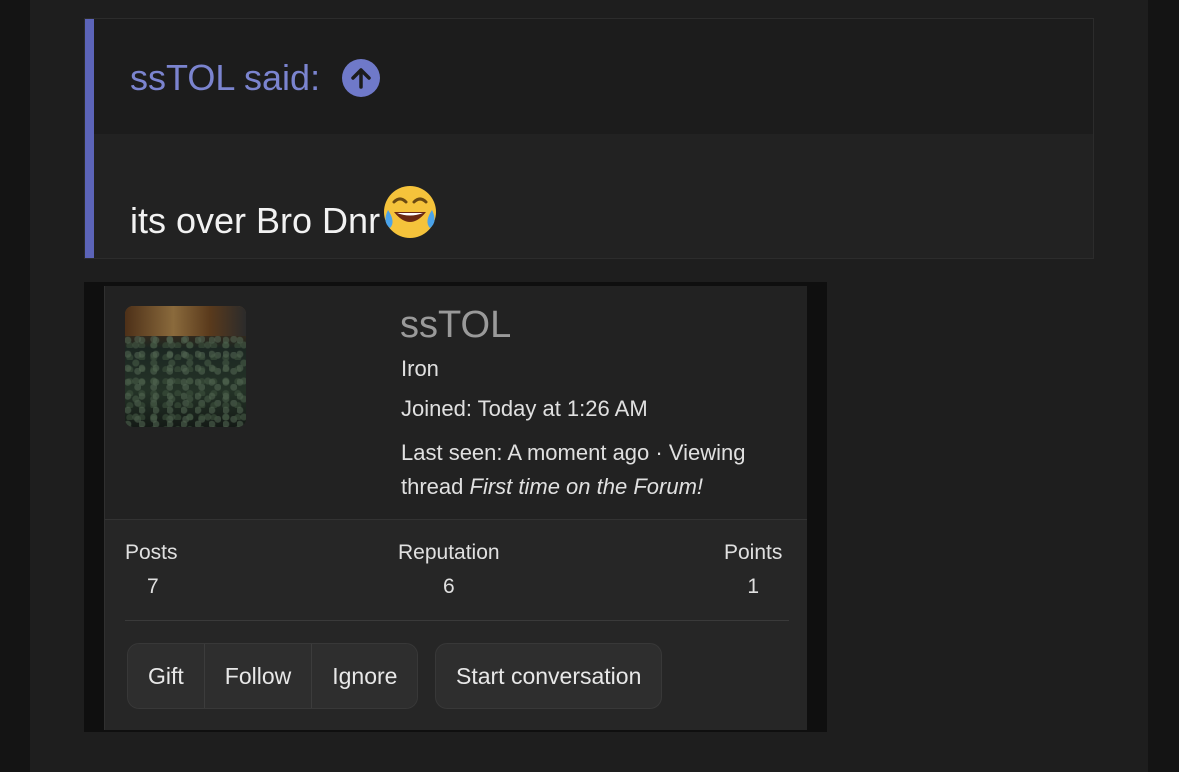 The width and height of the screenshot is (1179, 772). What do you see at coordinates (524, 408) in the screenshot?
I see `member-joined: Joined: Today at 1:26 AM` at bounding box center [524, 408].